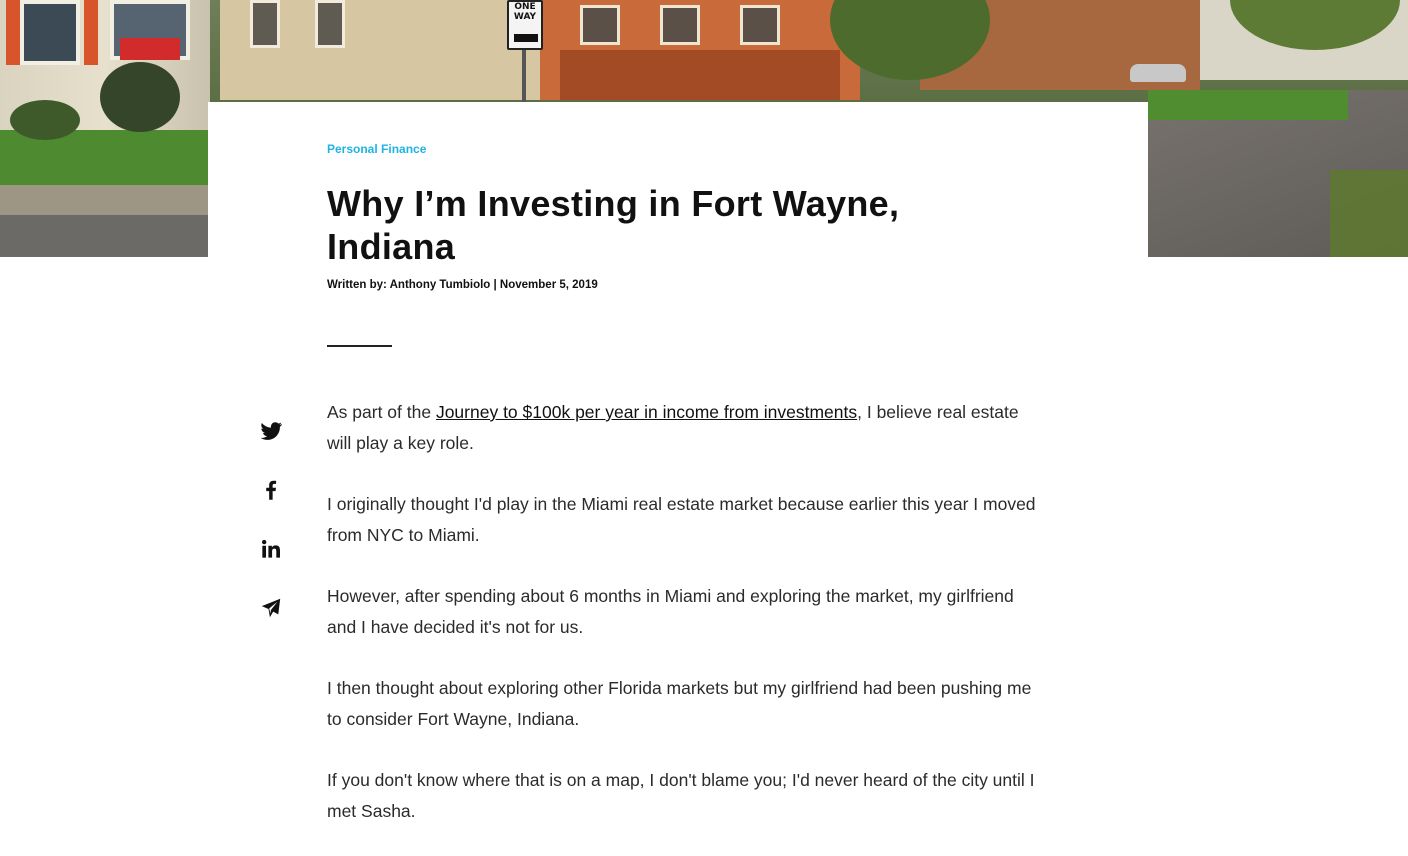 This screenshot has height=856, width=1408. I want to click on linkedin-icon, so click(271, 548).